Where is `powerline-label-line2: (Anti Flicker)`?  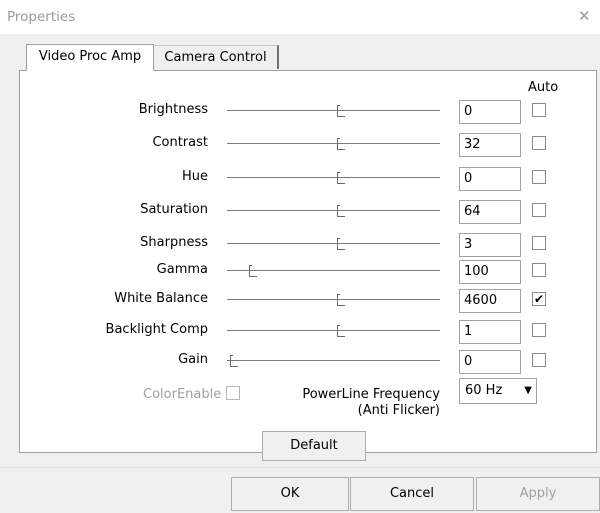 powerline-label-line2: (Anti Flicker) is located at coordinates (398, 410).